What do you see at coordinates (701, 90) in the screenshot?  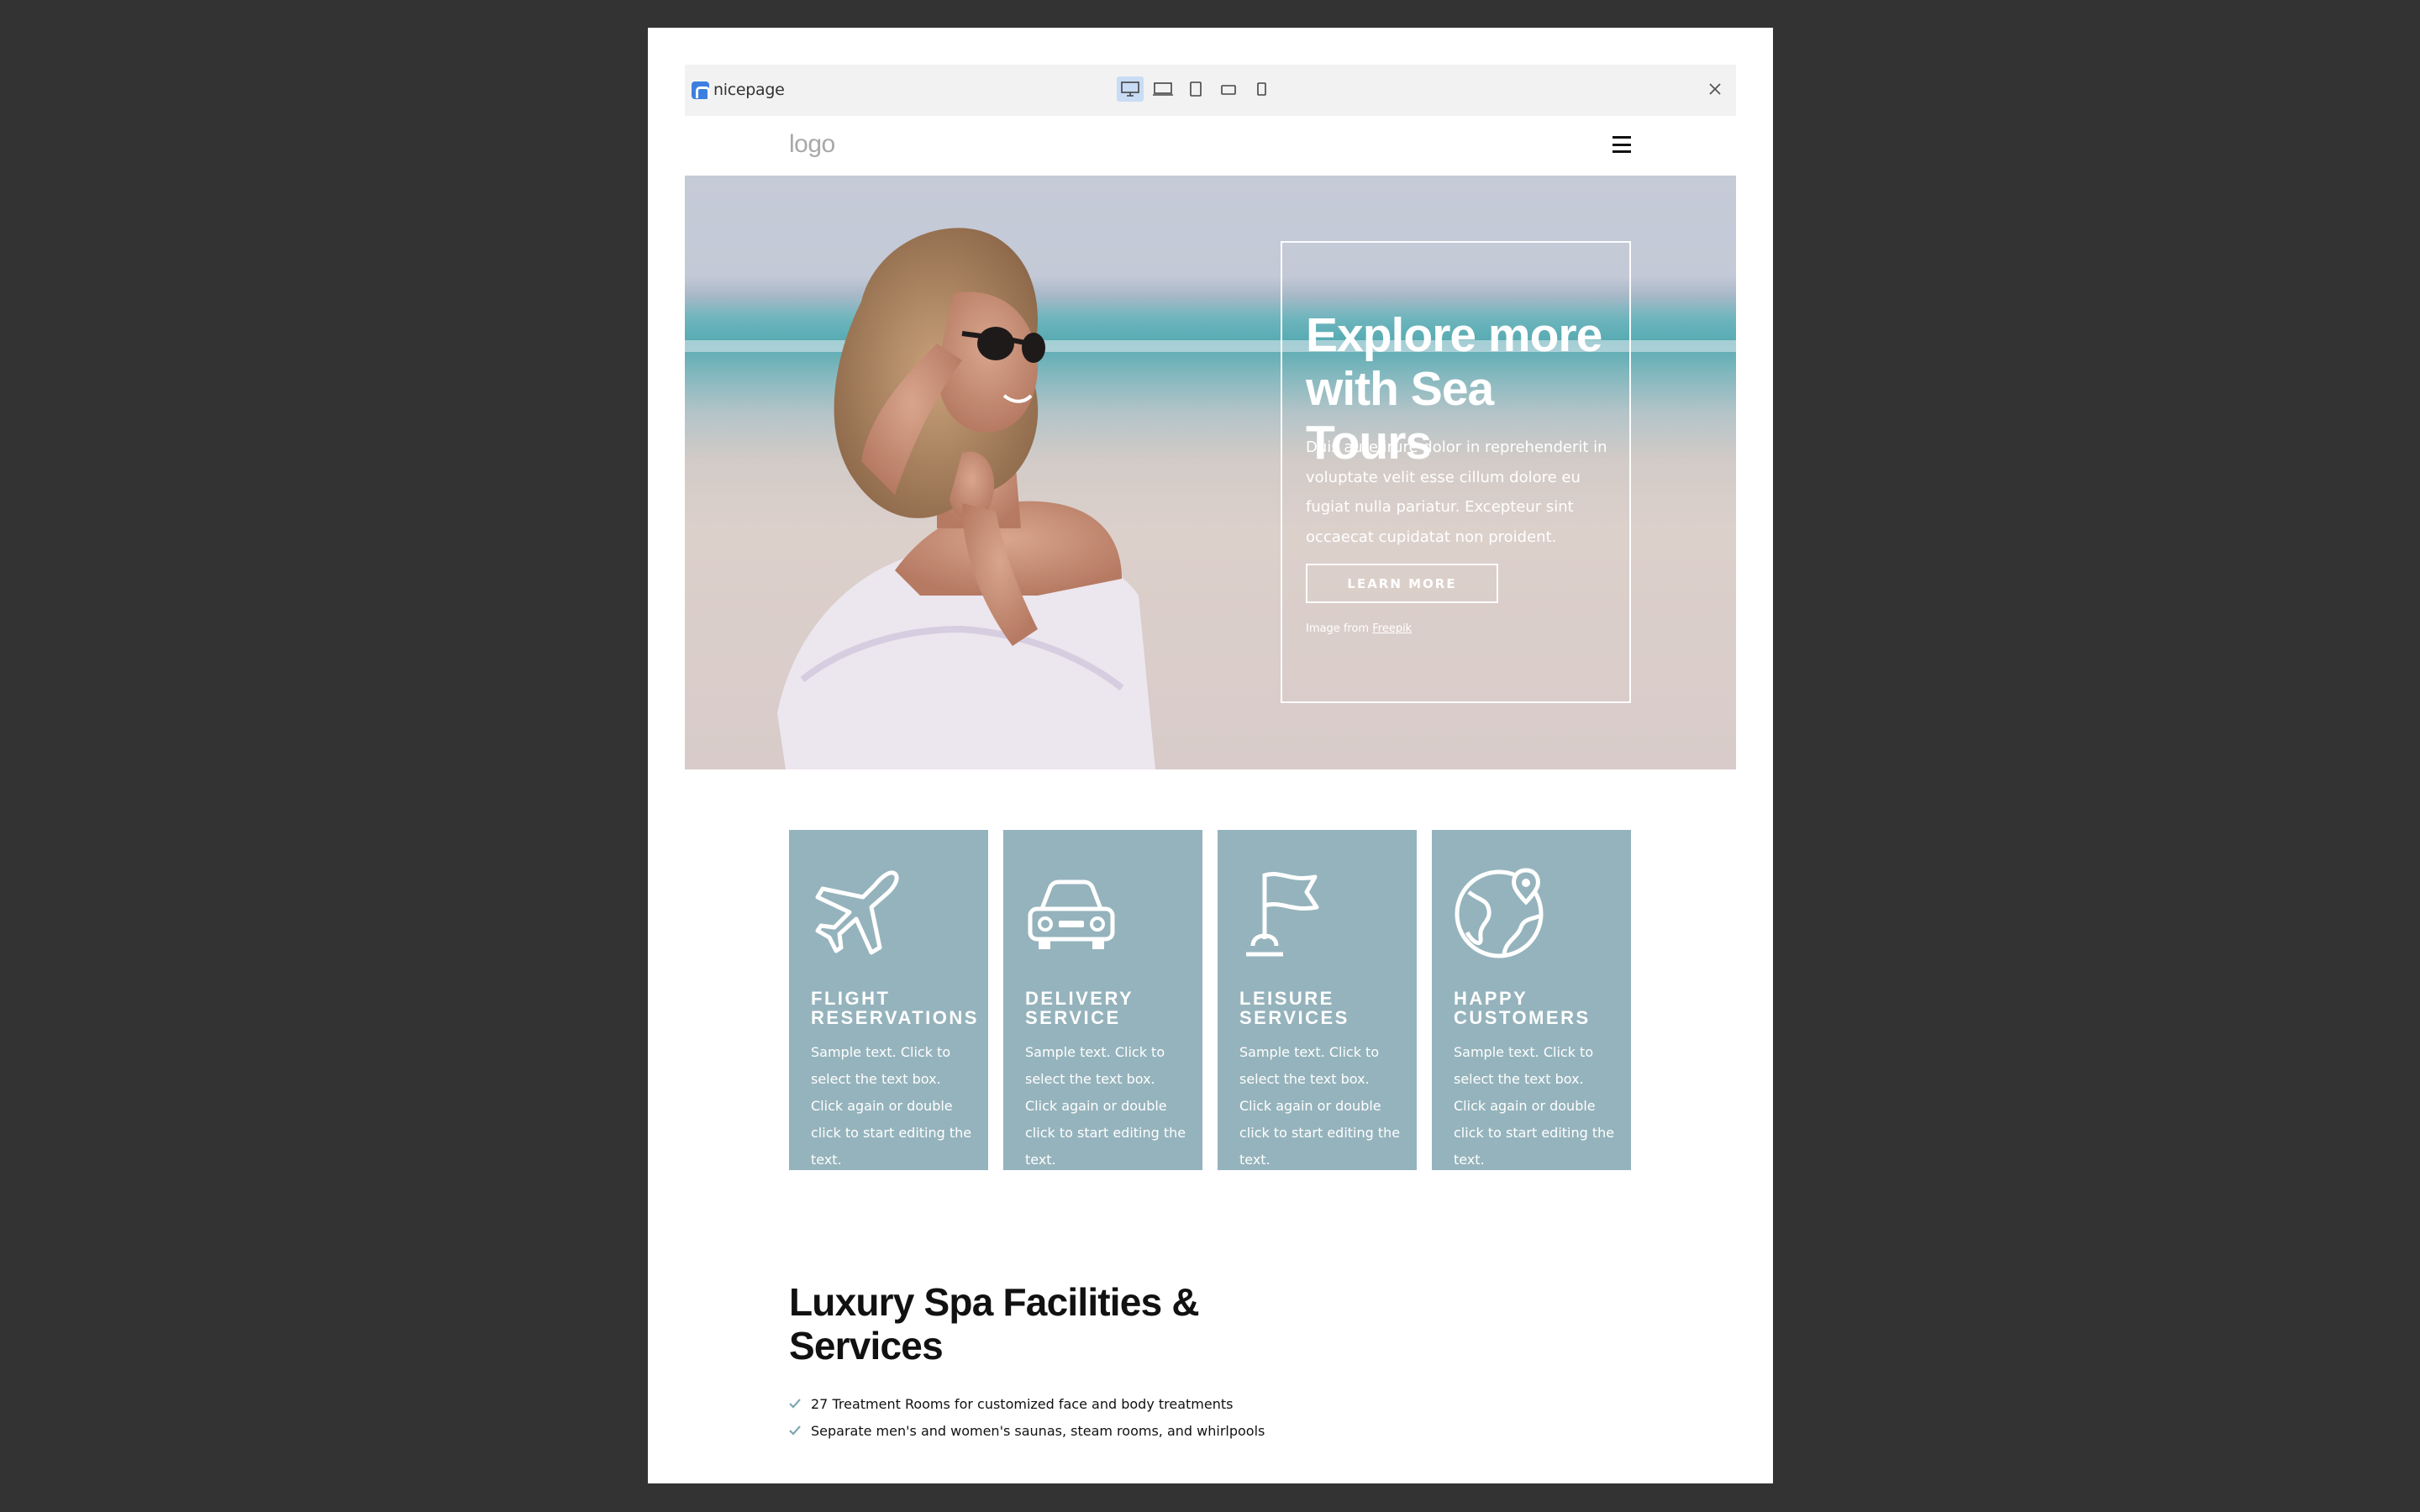 I see `nicepage-logo-icon` at bounding box center [701, 90].